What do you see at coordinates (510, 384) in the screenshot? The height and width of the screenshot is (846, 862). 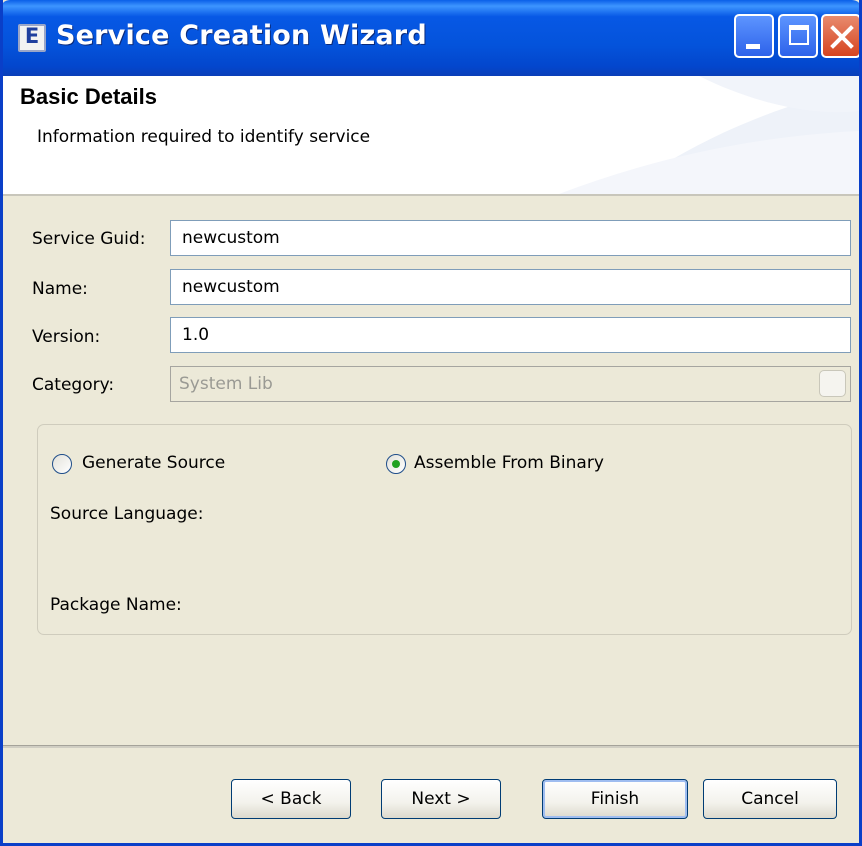 I see `category-combo: System Lib` at bounding box center [510, 384].